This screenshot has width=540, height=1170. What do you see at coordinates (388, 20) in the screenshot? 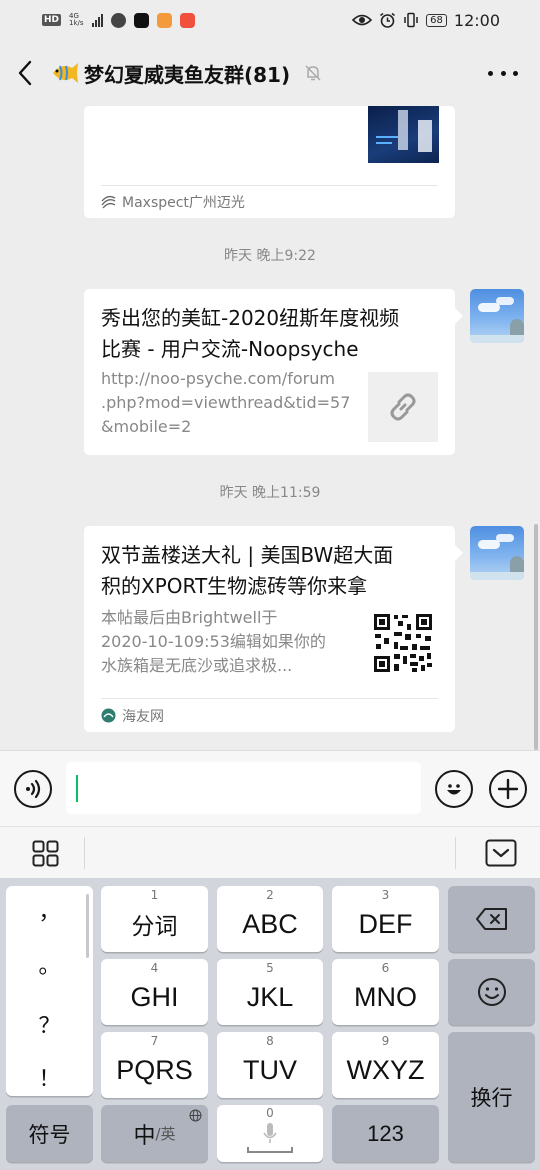
I see `alarm-icon` at bounding box center [388, 20].